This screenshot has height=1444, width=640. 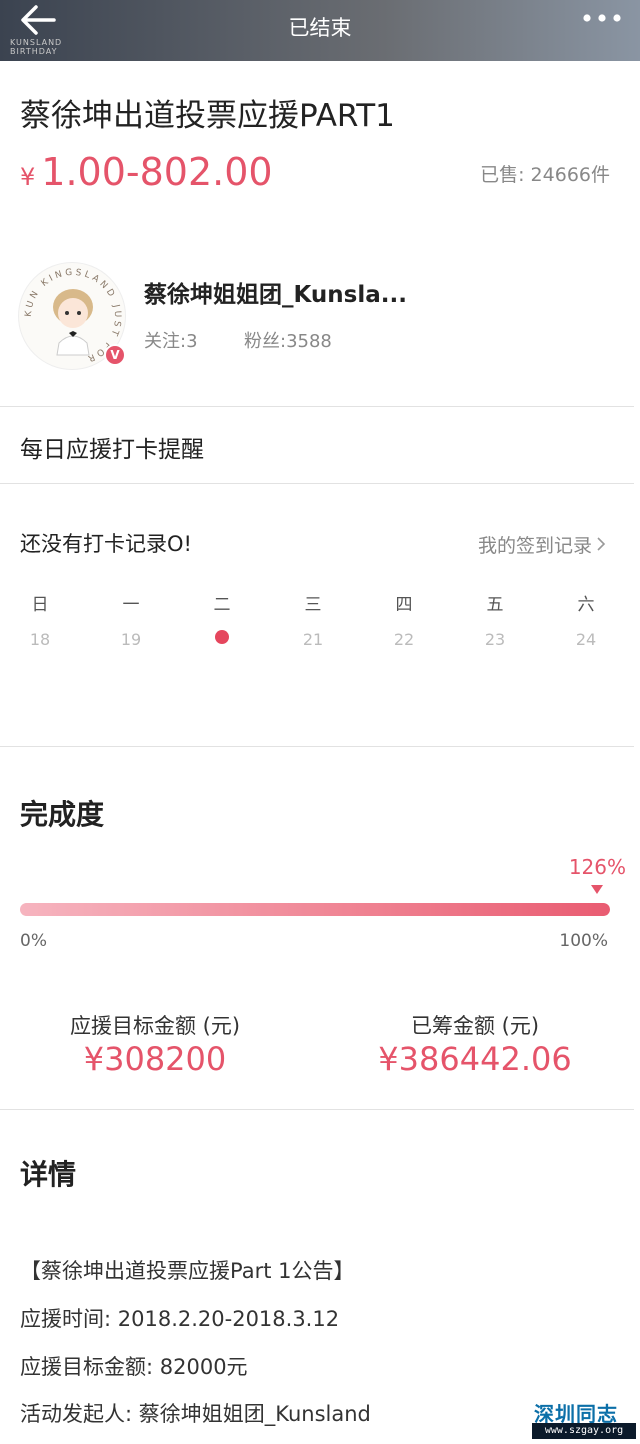 What do you see at coordinates (180, 1319) in the screenshot?
I see `detail-line: 应援时间: 2018.2.20-2018.3.12` at bounding box center [180, 1319].